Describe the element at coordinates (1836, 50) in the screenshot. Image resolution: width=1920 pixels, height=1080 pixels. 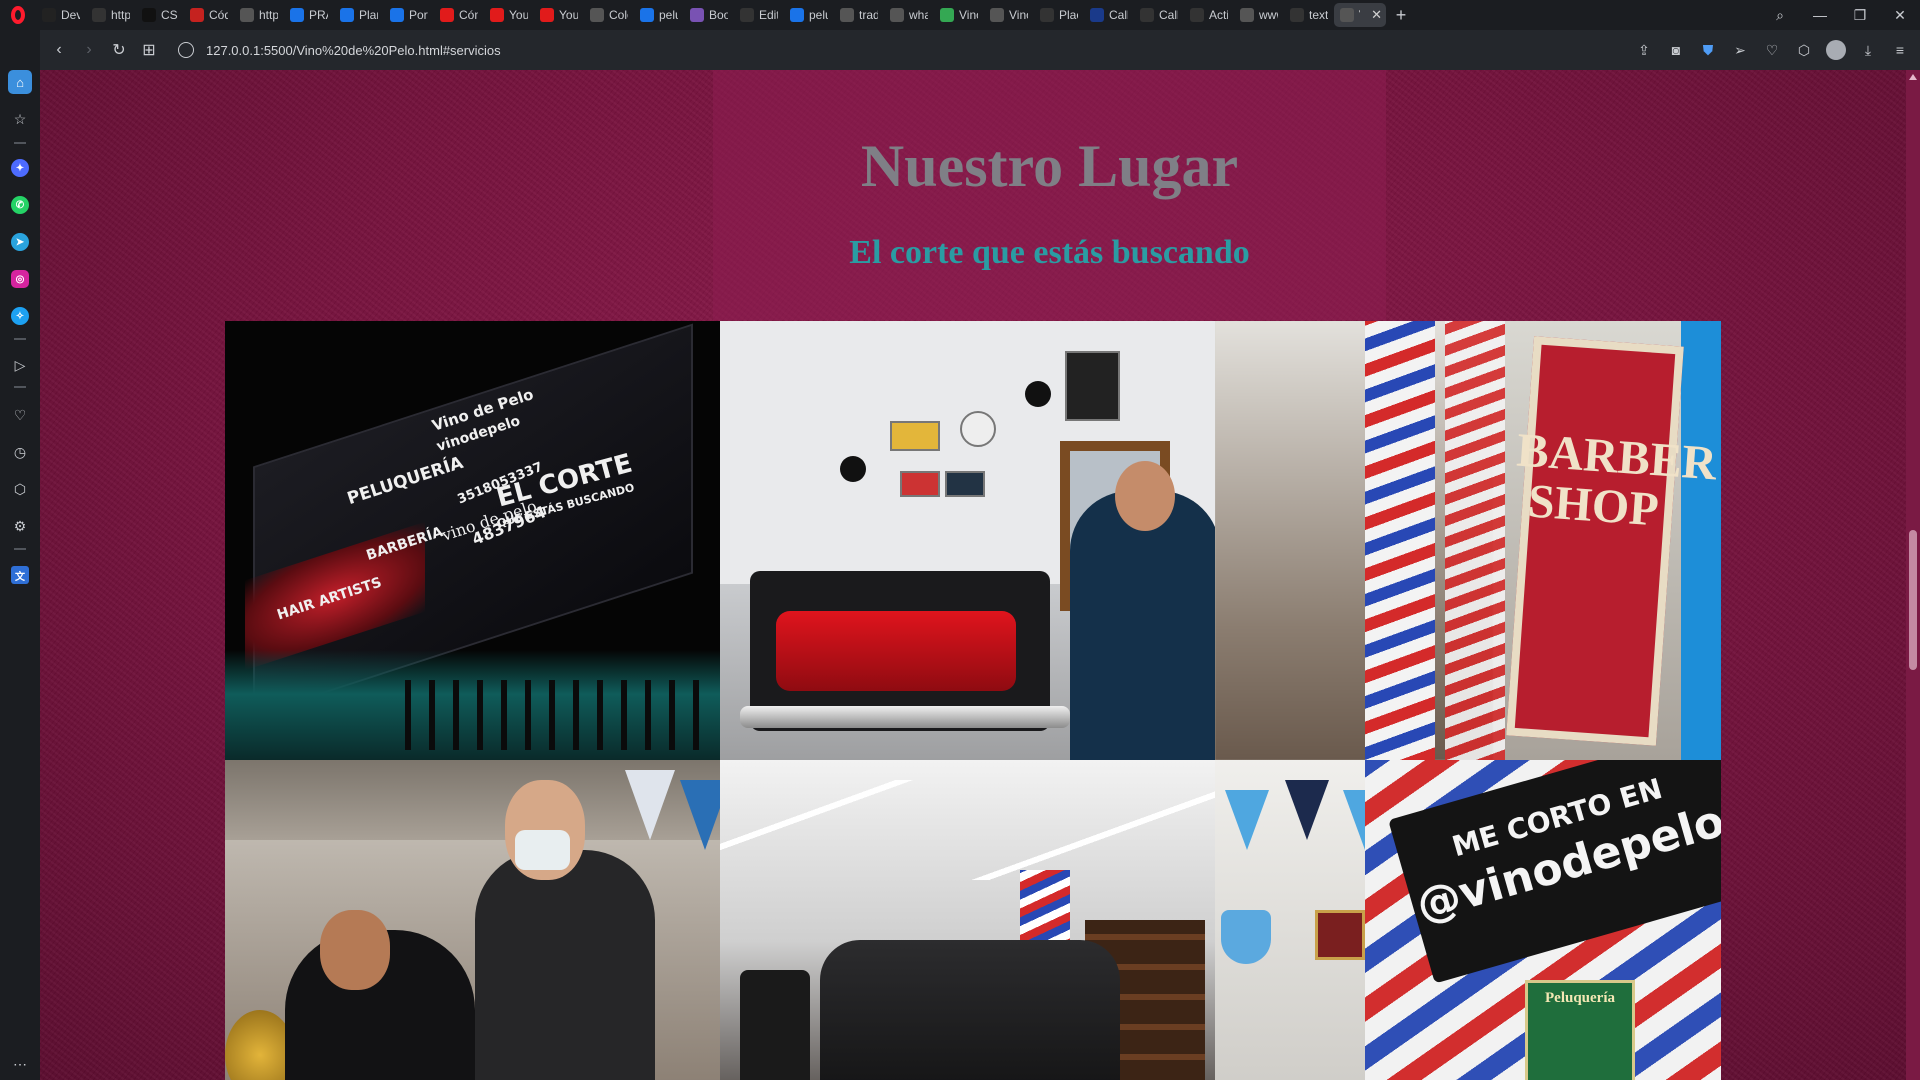
I see `profile-avatar` at that location.